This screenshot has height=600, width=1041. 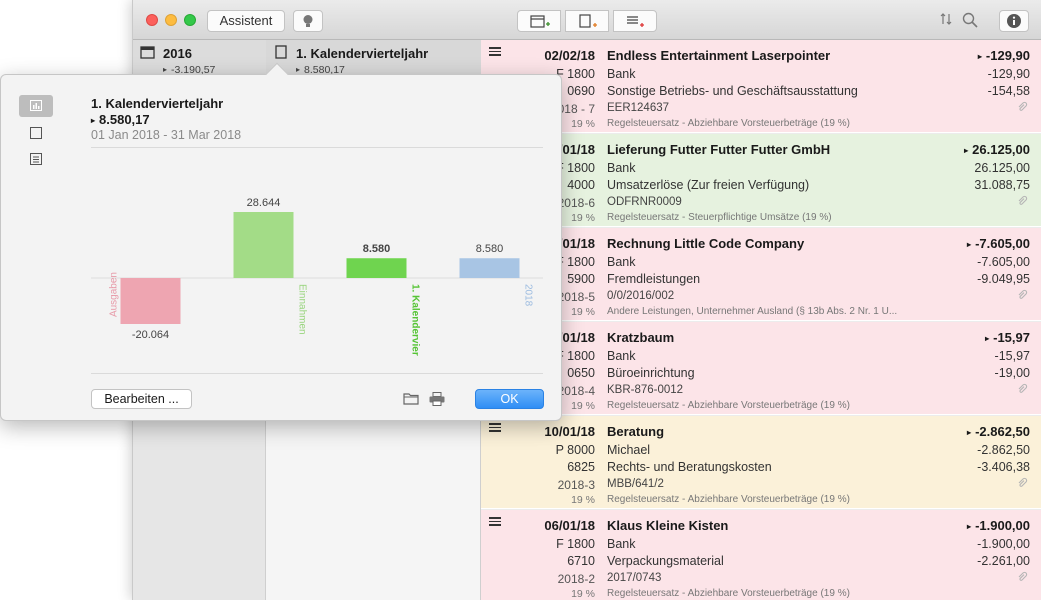 What do you see at coordinates (1003, 467) in the screenshot?
I see `tx-gross-amount: -3.406,38` at bounding box center [1003, 467].